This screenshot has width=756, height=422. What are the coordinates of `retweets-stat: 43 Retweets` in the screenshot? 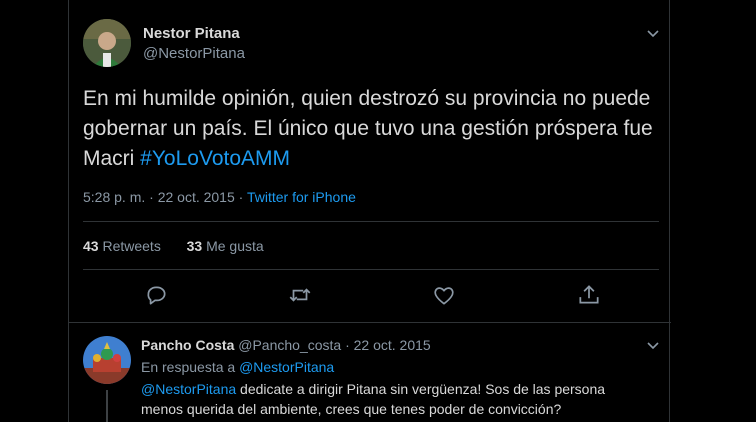 It's located at (122, 246).